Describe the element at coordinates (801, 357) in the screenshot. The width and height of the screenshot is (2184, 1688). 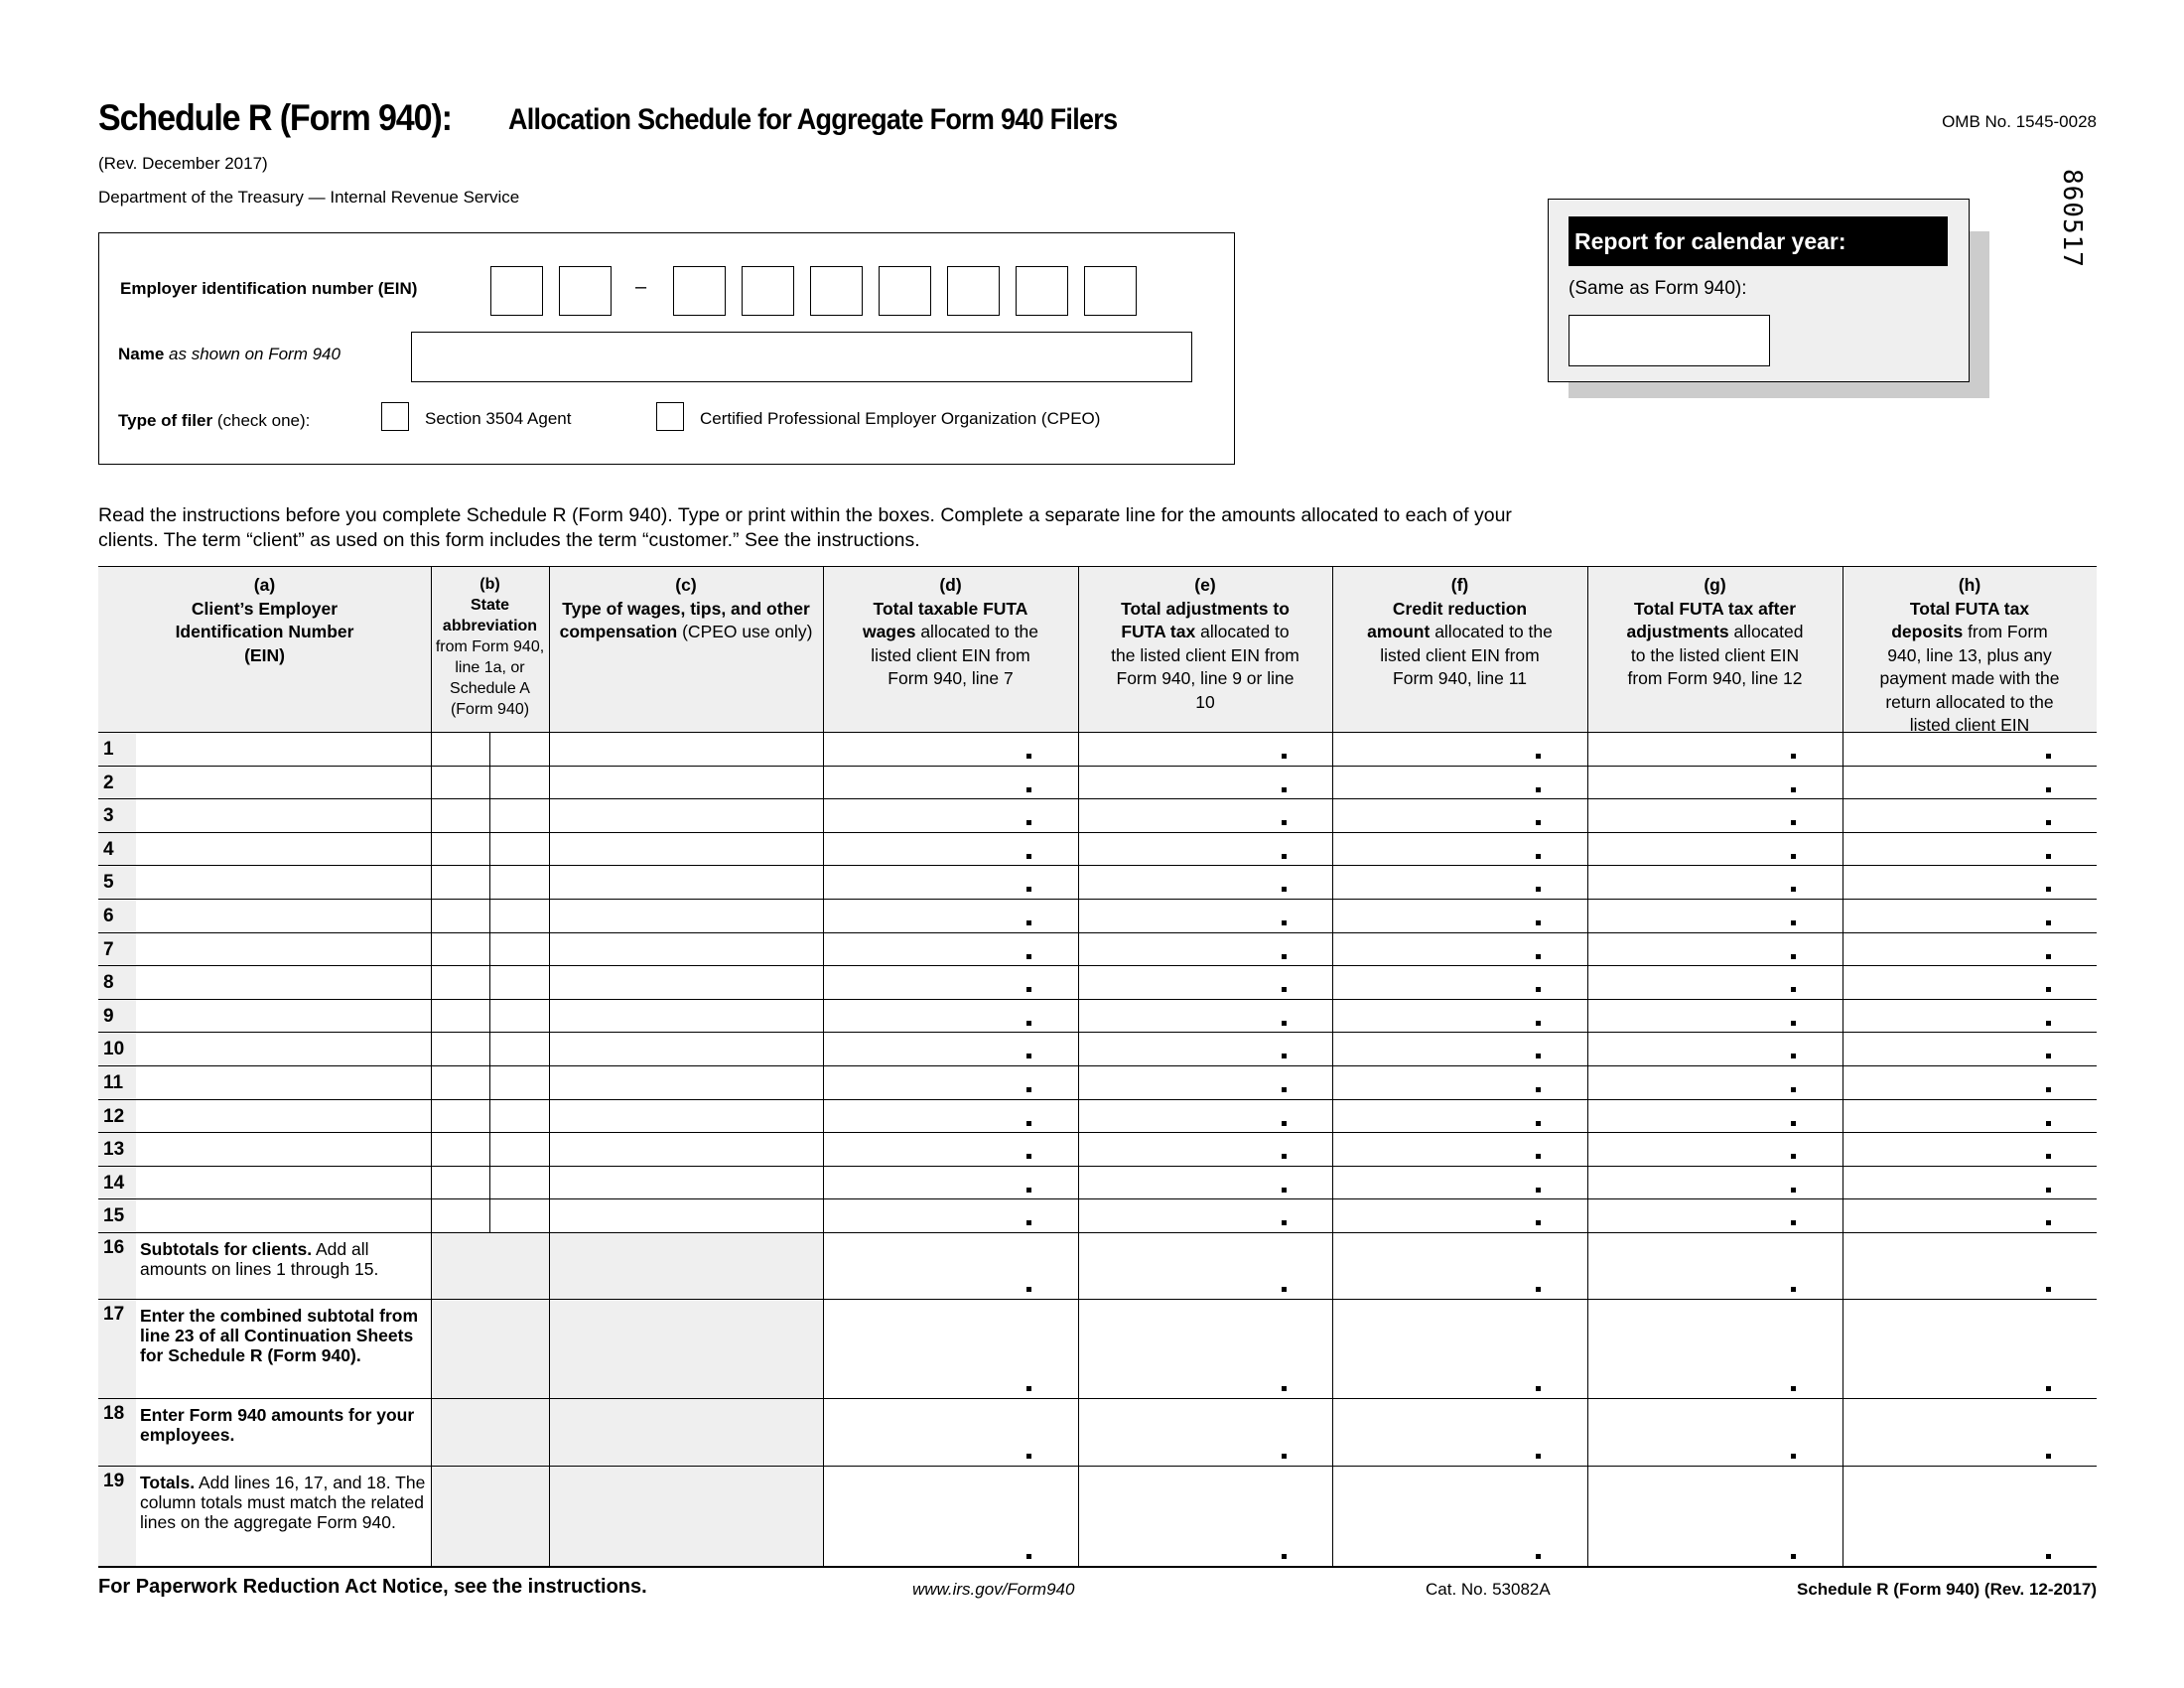
I see `employer-name-input` at that location.